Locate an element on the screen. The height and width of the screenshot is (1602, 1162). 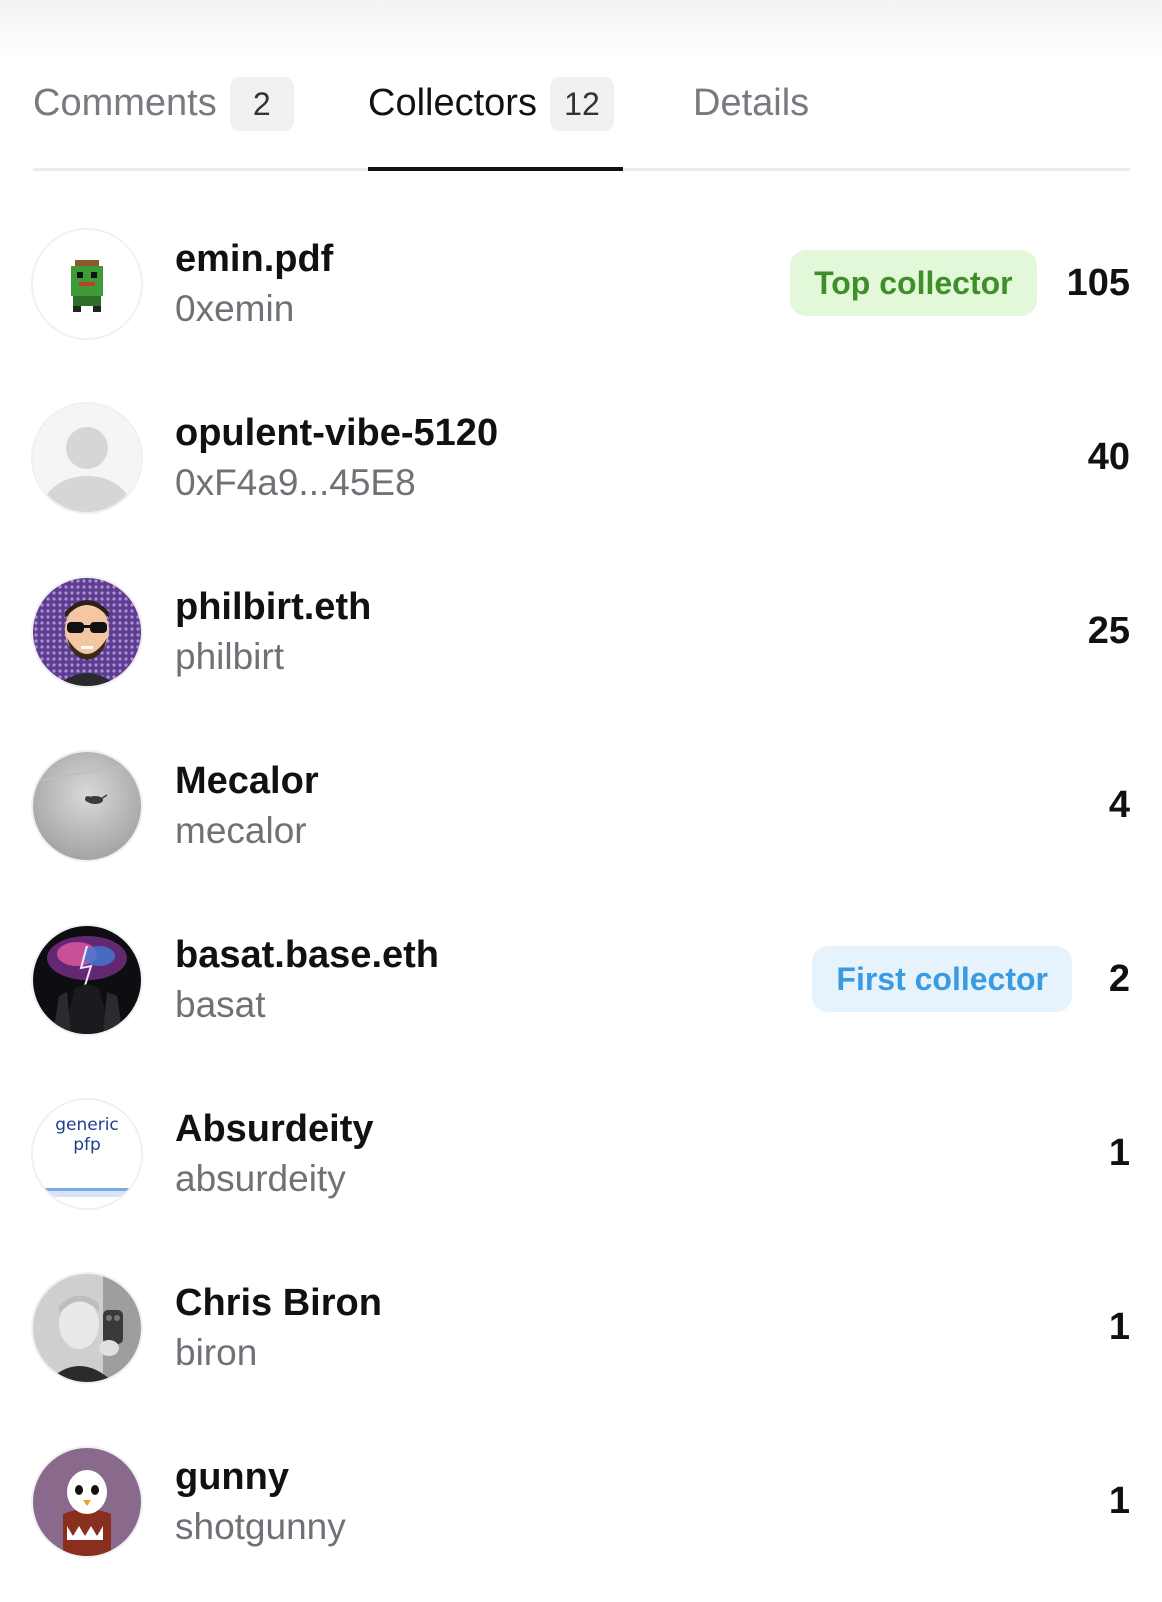
collected-count: 40 is located at coordinates (1108, 456).